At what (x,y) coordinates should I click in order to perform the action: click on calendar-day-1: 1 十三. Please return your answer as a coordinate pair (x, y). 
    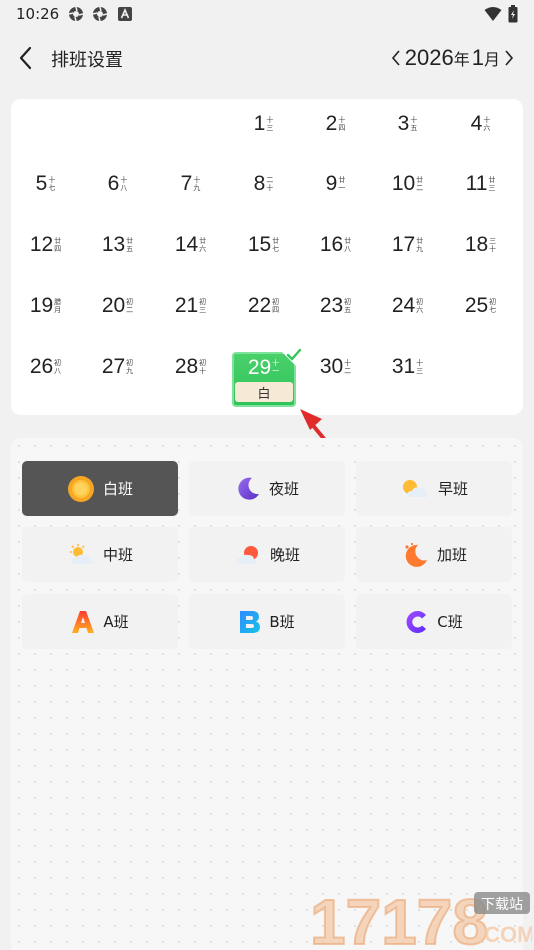
    Looking at the image, I should click on (264, 124).